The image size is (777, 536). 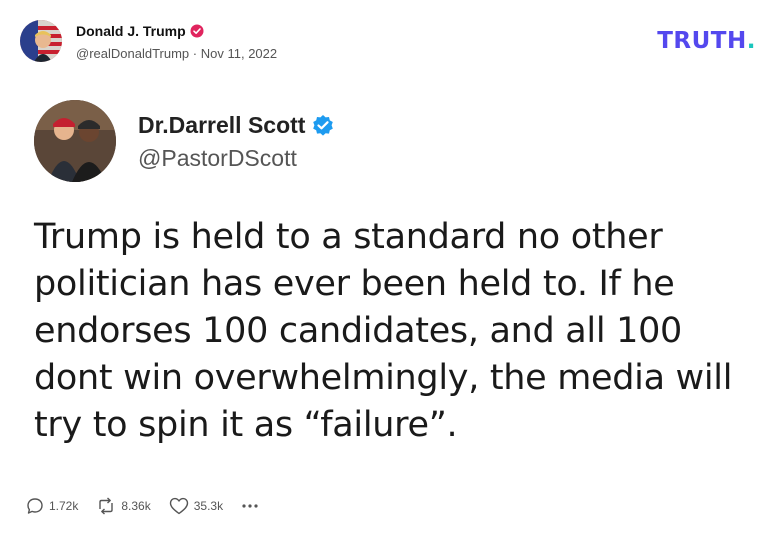 I want to click on heart-icon, so click(x=178, y=506).